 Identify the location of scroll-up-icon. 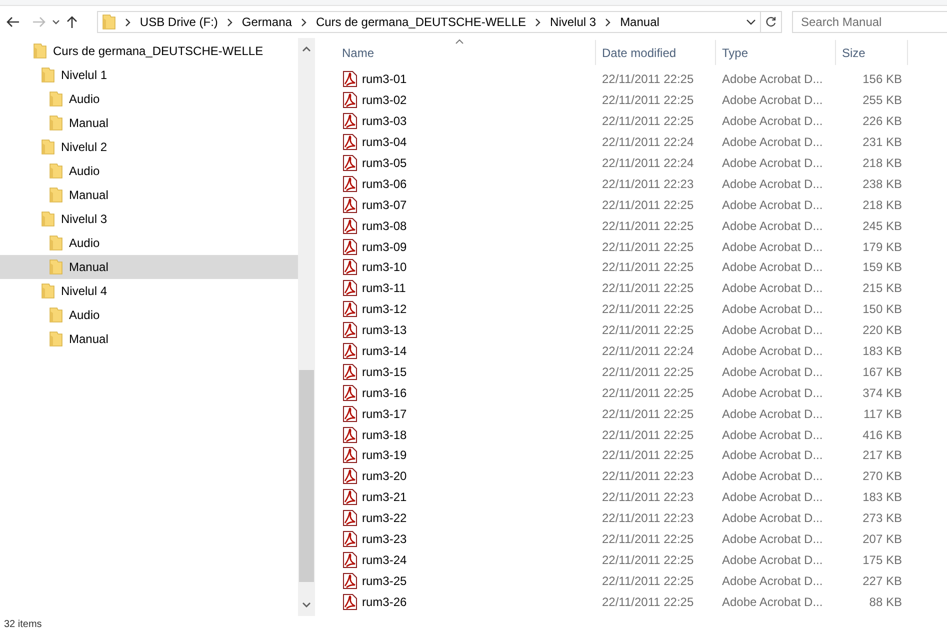
(306, 49).